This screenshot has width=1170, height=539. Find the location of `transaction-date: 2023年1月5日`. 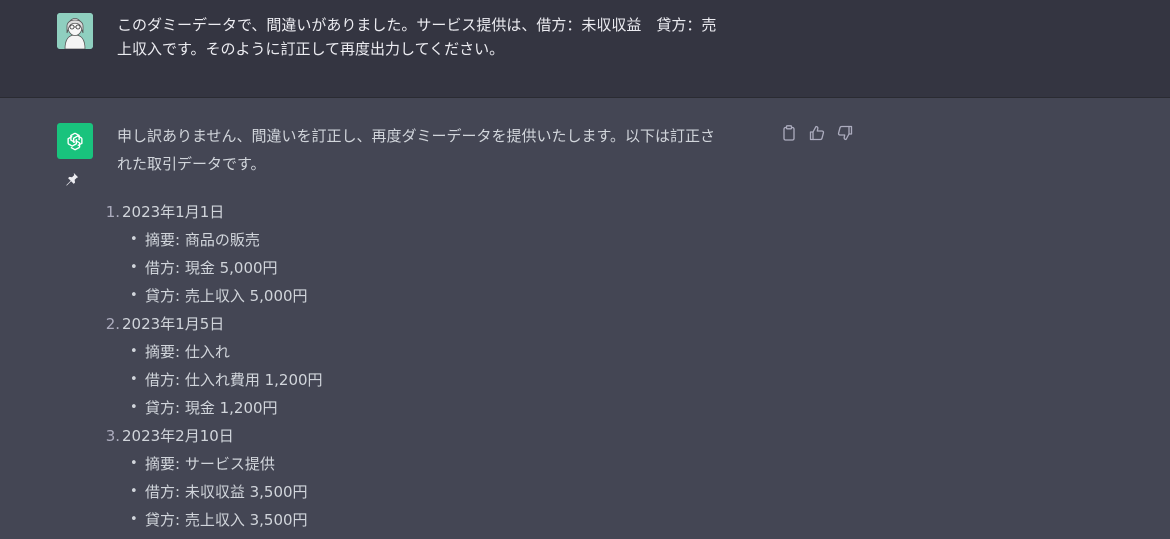

transaction-date: 2023年1月5日 is located at coordinates (173, 324).